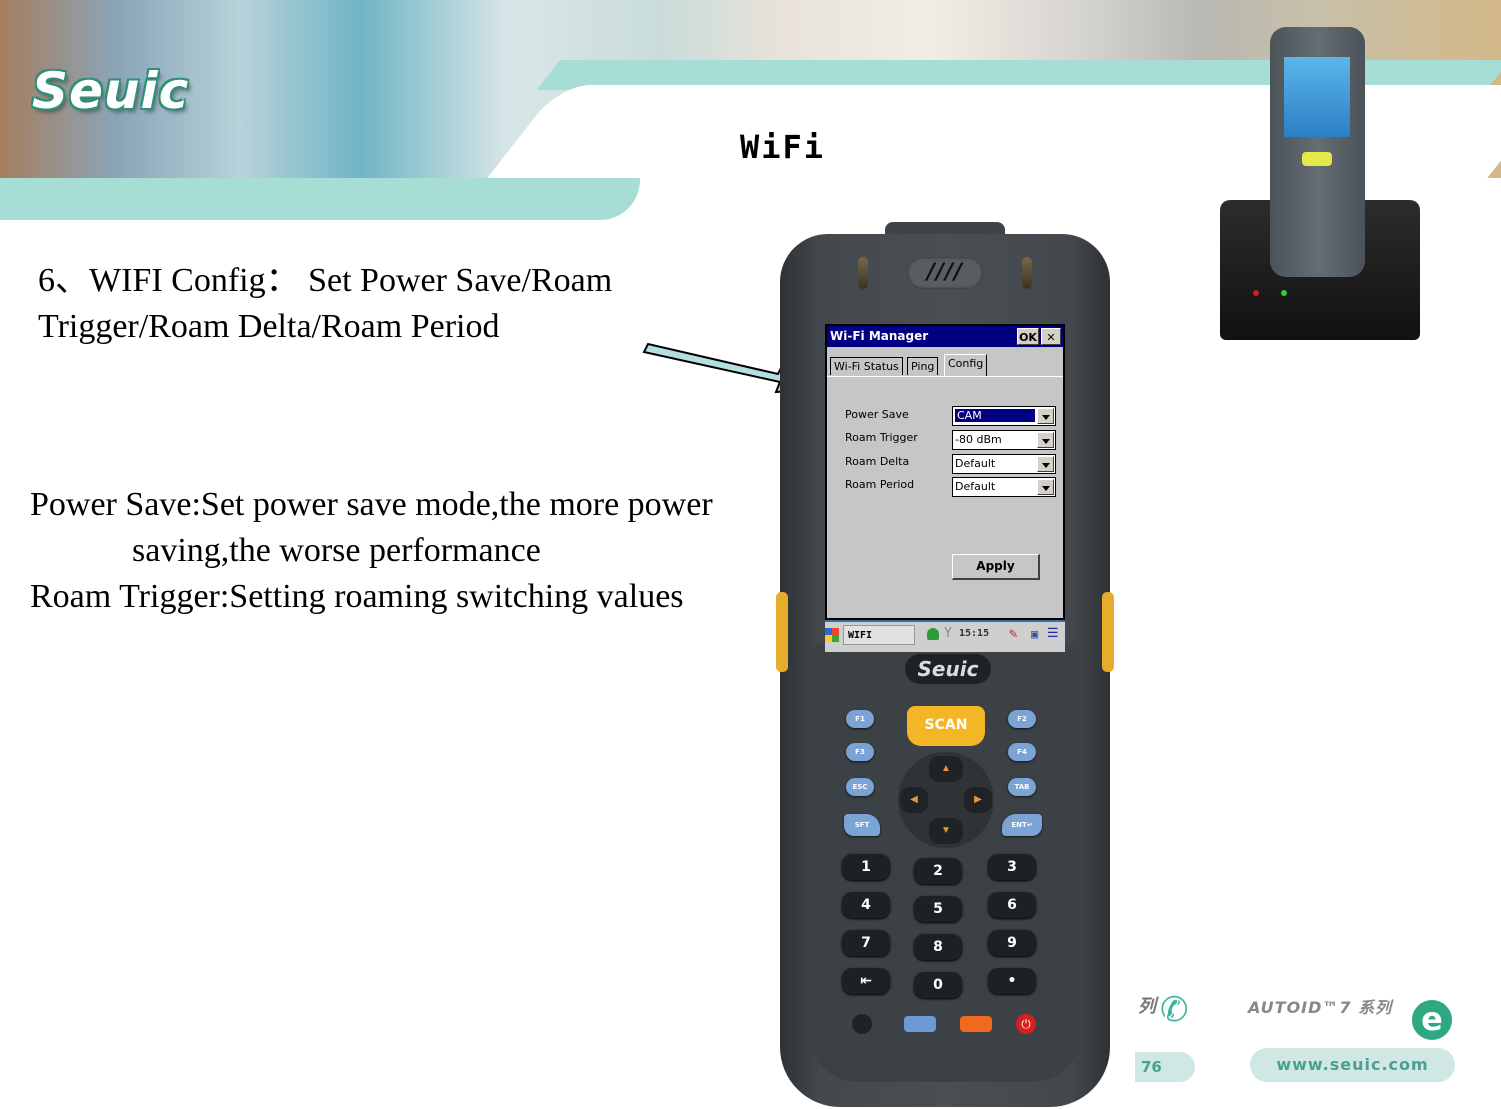  What do you see at coordinates (866, 867) in the screenshot?
I see `key-1: 1` at bounding box center [866, 867].